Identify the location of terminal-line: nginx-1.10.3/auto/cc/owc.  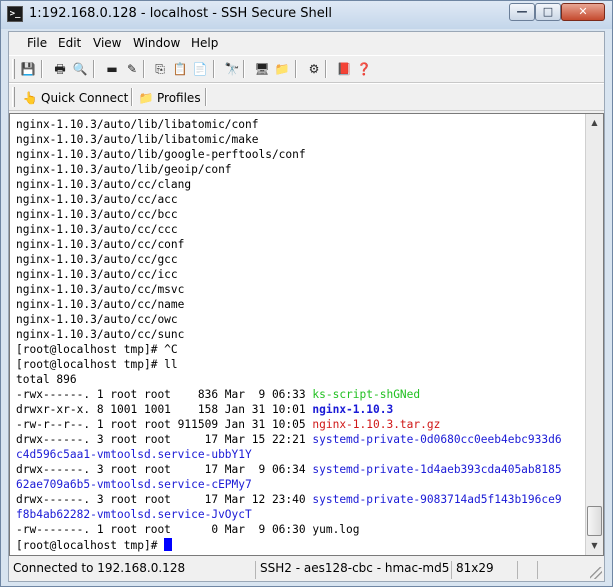
(289, 320).